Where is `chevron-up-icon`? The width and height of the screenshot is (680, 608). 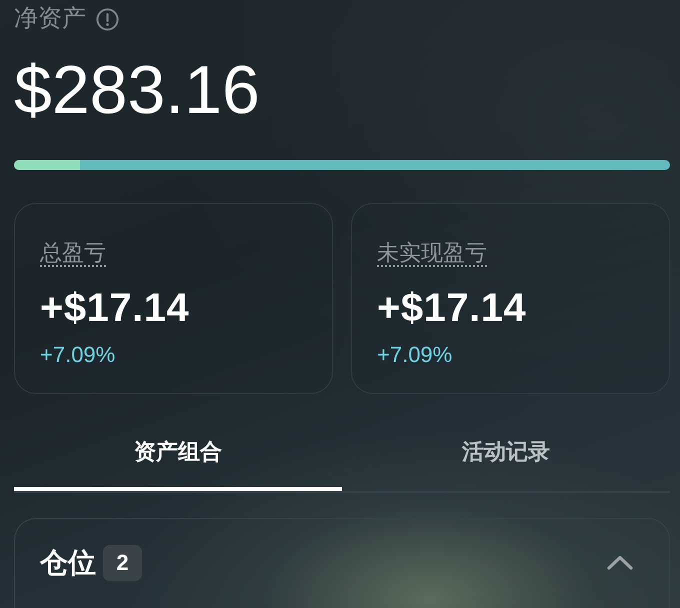
chevron-up-icon is located at coordinates (620, 562).